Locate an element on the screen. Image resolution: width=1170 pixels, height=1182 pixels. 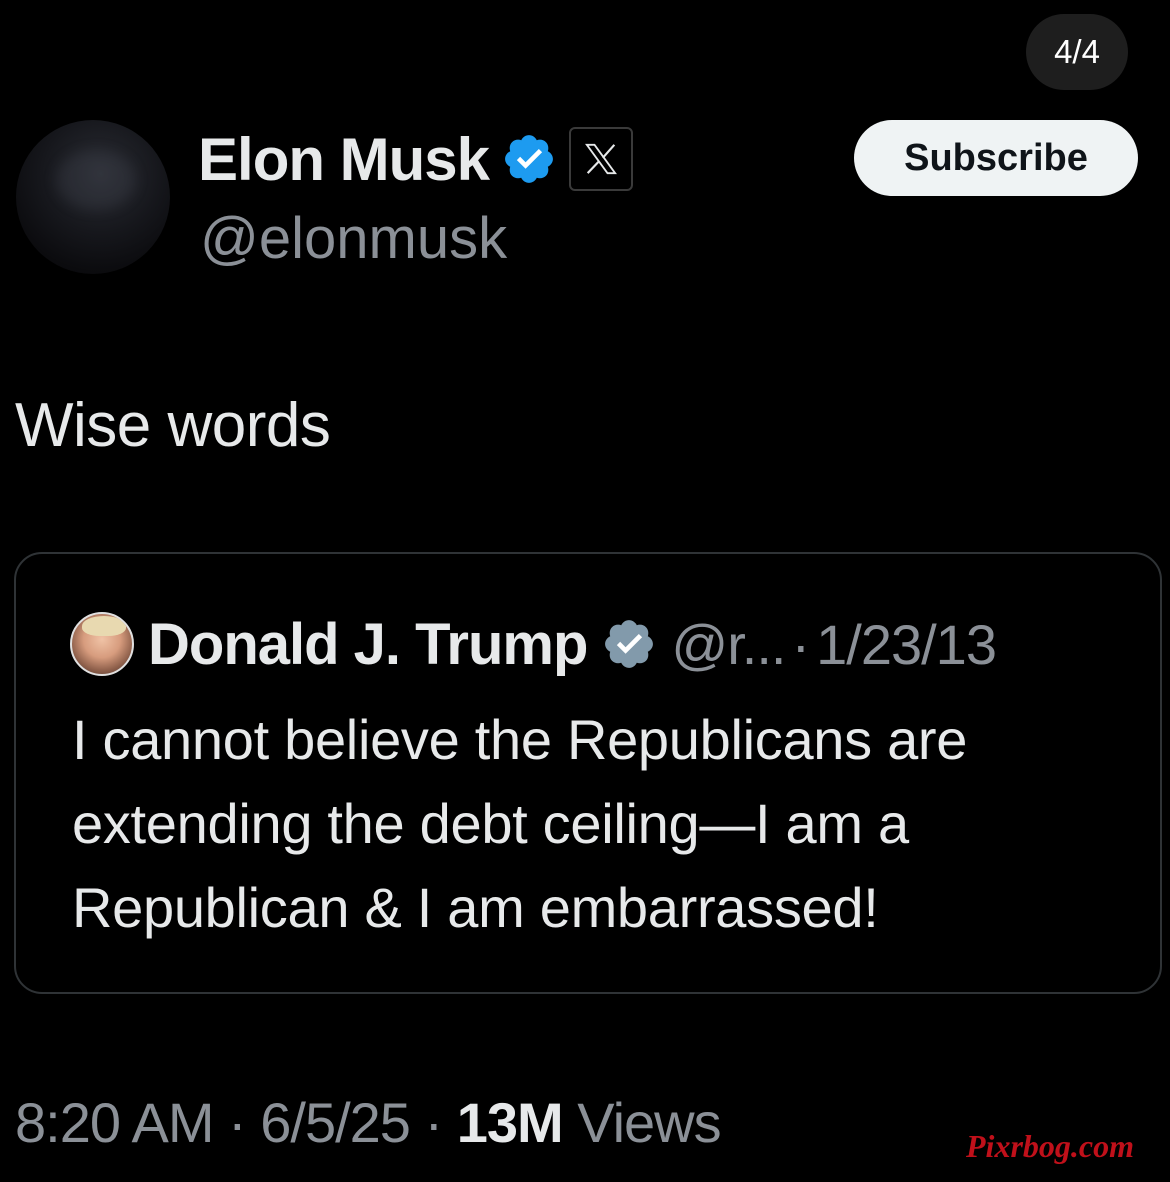
views-label: Views is located at coordinates (649, 1122).